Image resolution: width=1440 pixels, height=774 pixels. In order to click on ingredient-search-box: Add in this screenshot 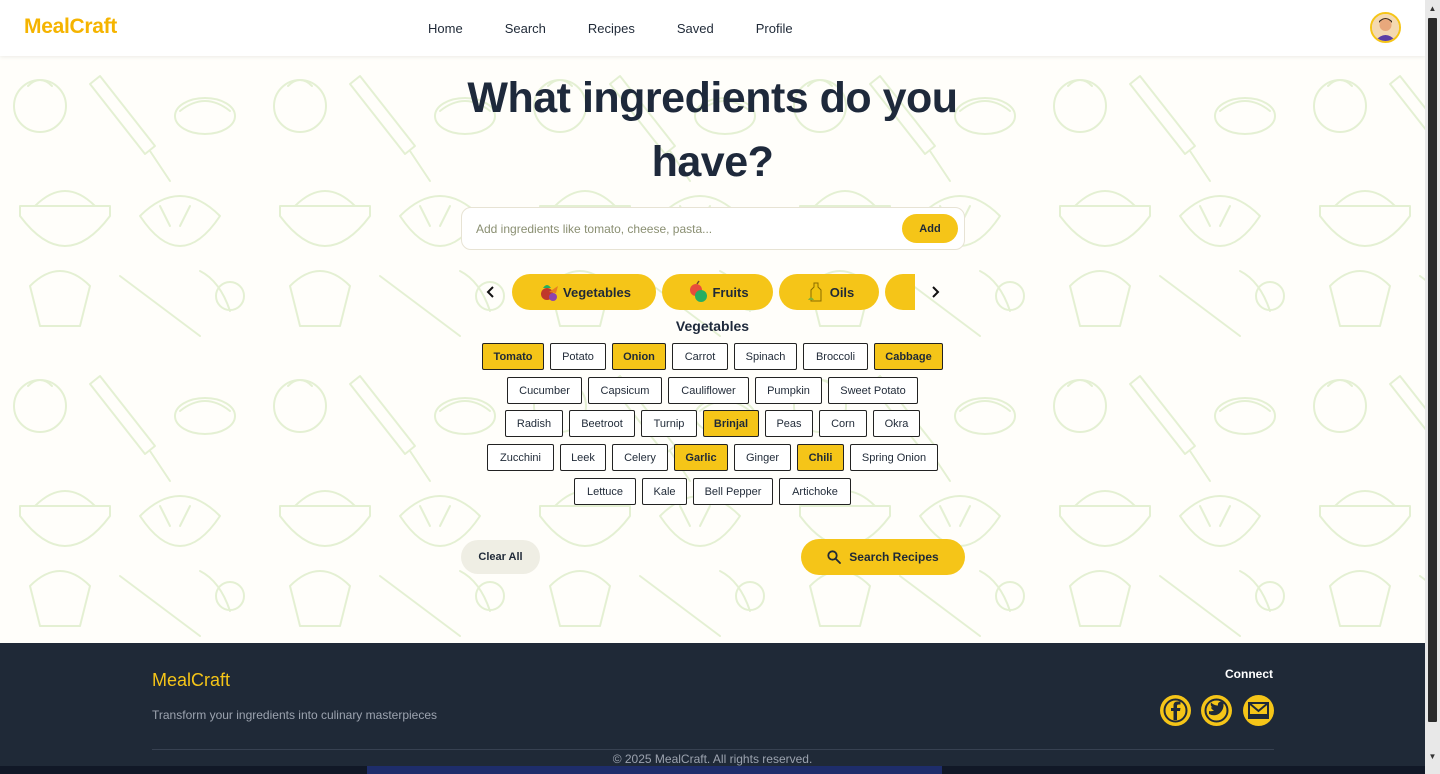, I will do `click(713, 228)`.